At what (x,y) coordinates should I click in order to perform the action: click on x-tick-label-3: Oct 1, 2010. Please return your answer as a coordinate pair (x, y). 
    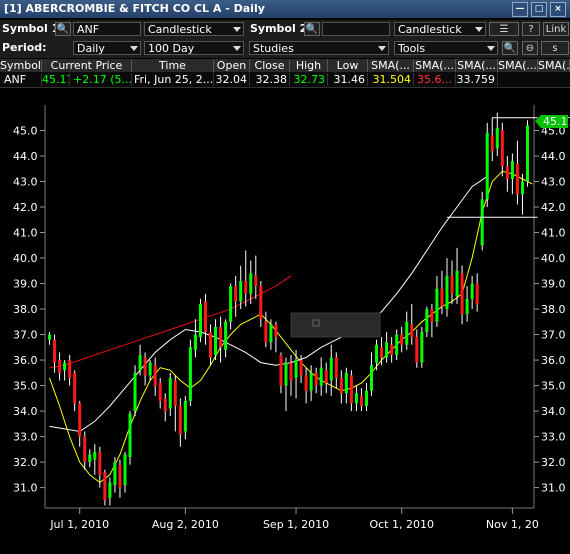
    Looking at the image, I should click on (401, 524).